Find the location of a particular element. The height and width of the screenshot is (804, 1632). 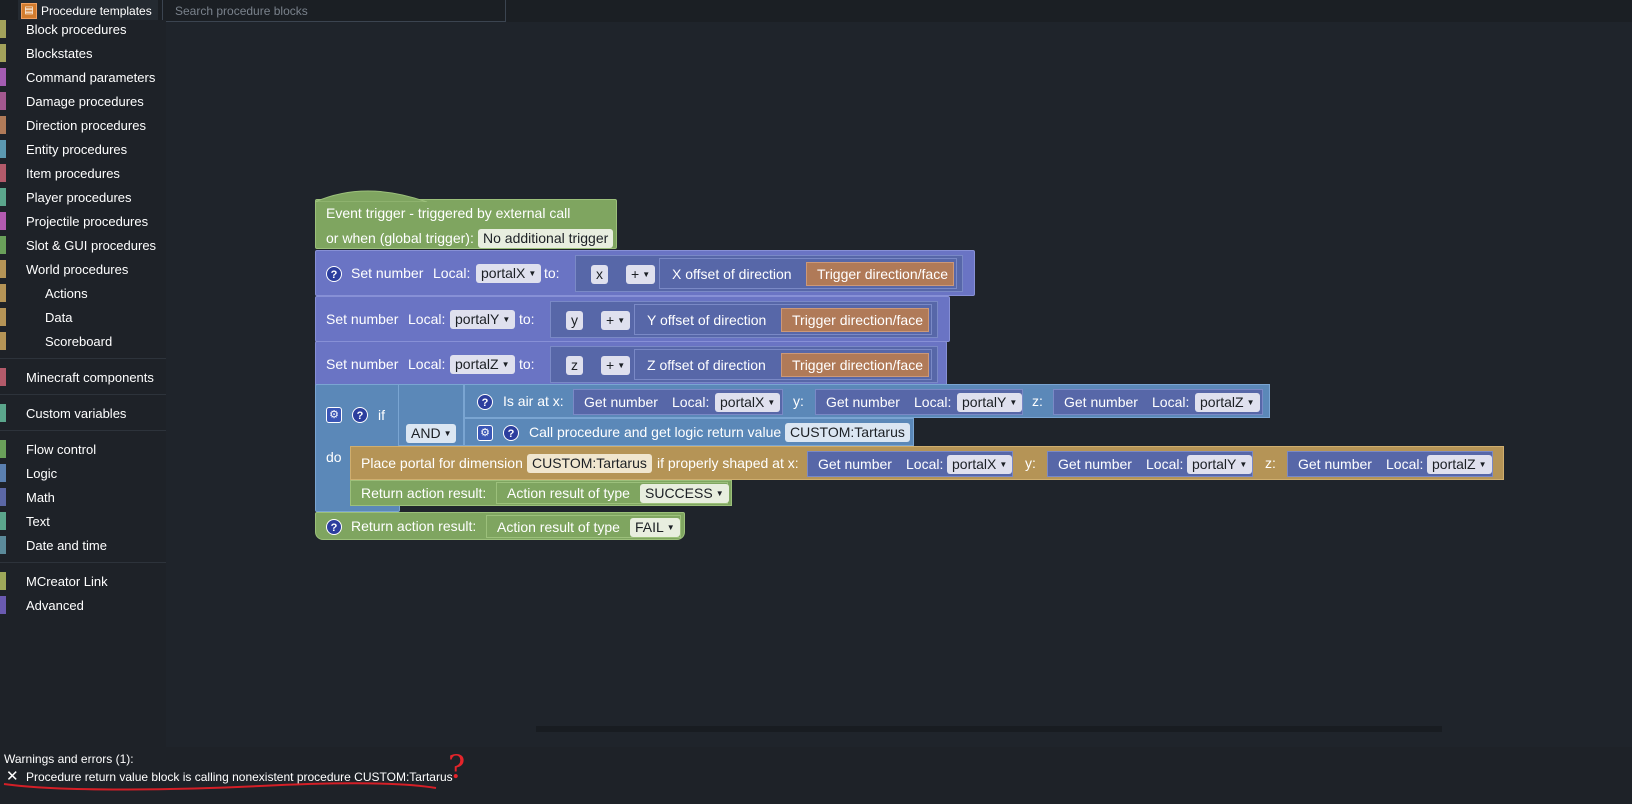

category-blockstates: Blockstates is located at coordinates (83, 53).